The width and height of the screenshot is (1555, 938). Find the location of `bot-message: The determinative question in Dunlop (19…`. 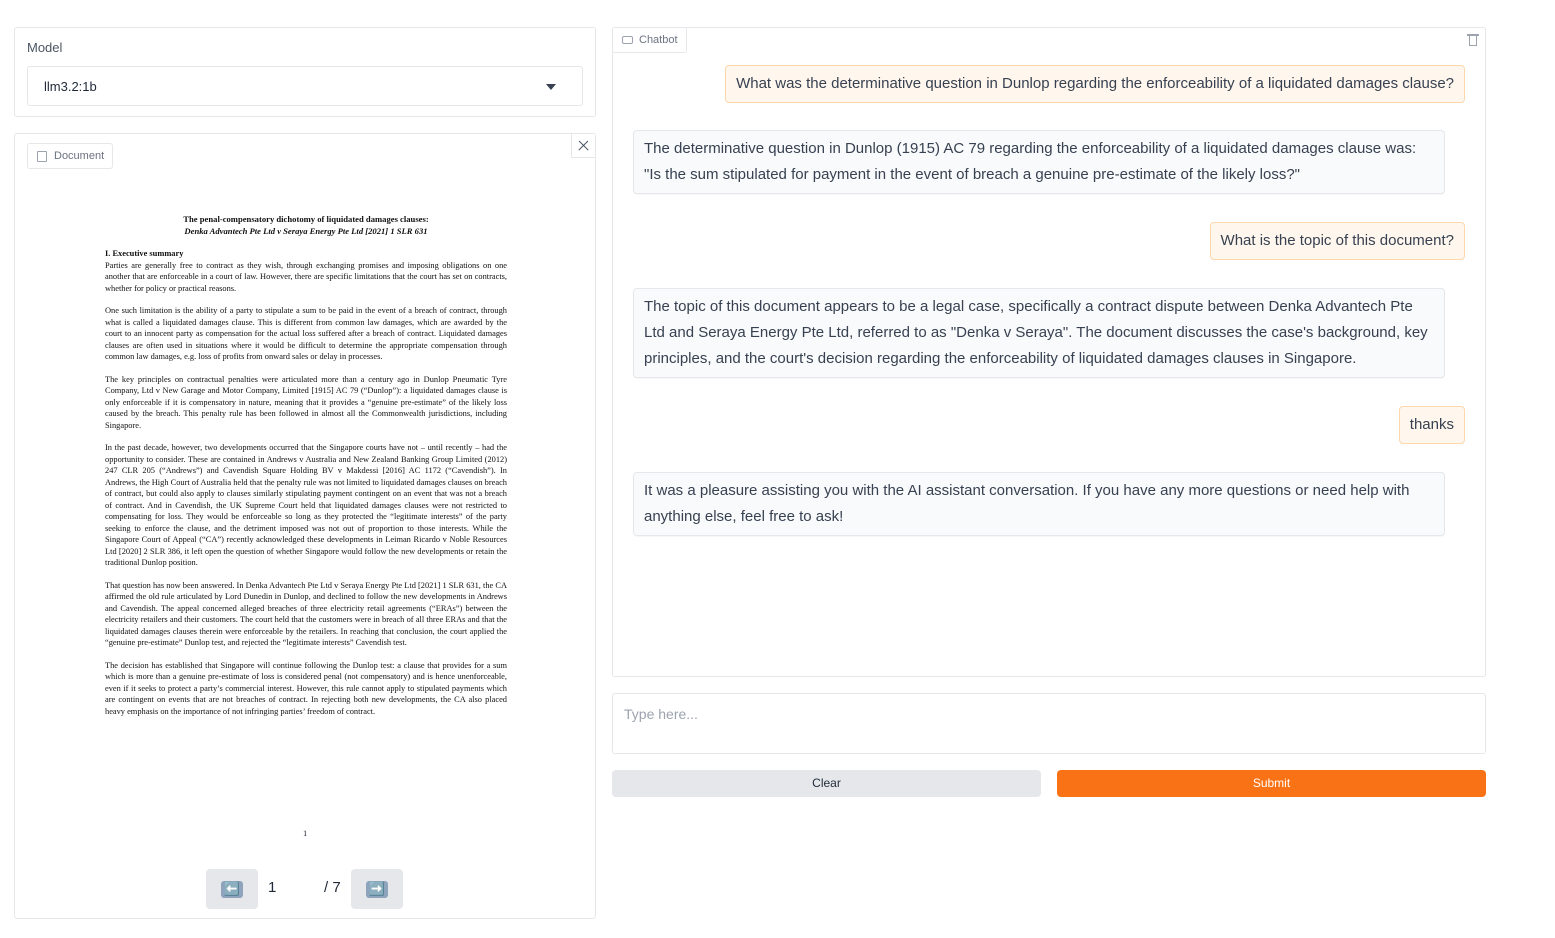

bot-message: The determinative question in Dunlop (19… is located at coordinates (1039, 162).